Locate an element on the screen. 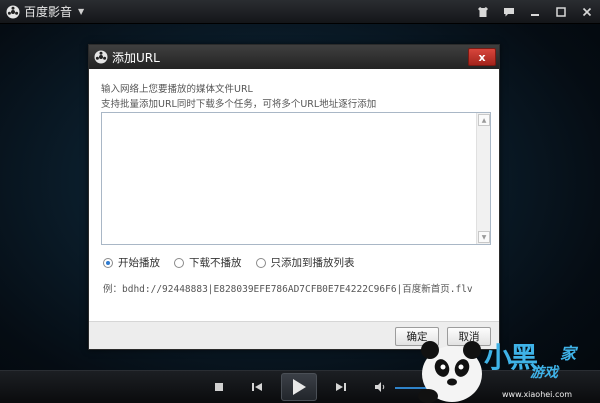 This screenshot has height=403, width=600. option-download-only: 下载不播放 is located at coordinates (208, 262).